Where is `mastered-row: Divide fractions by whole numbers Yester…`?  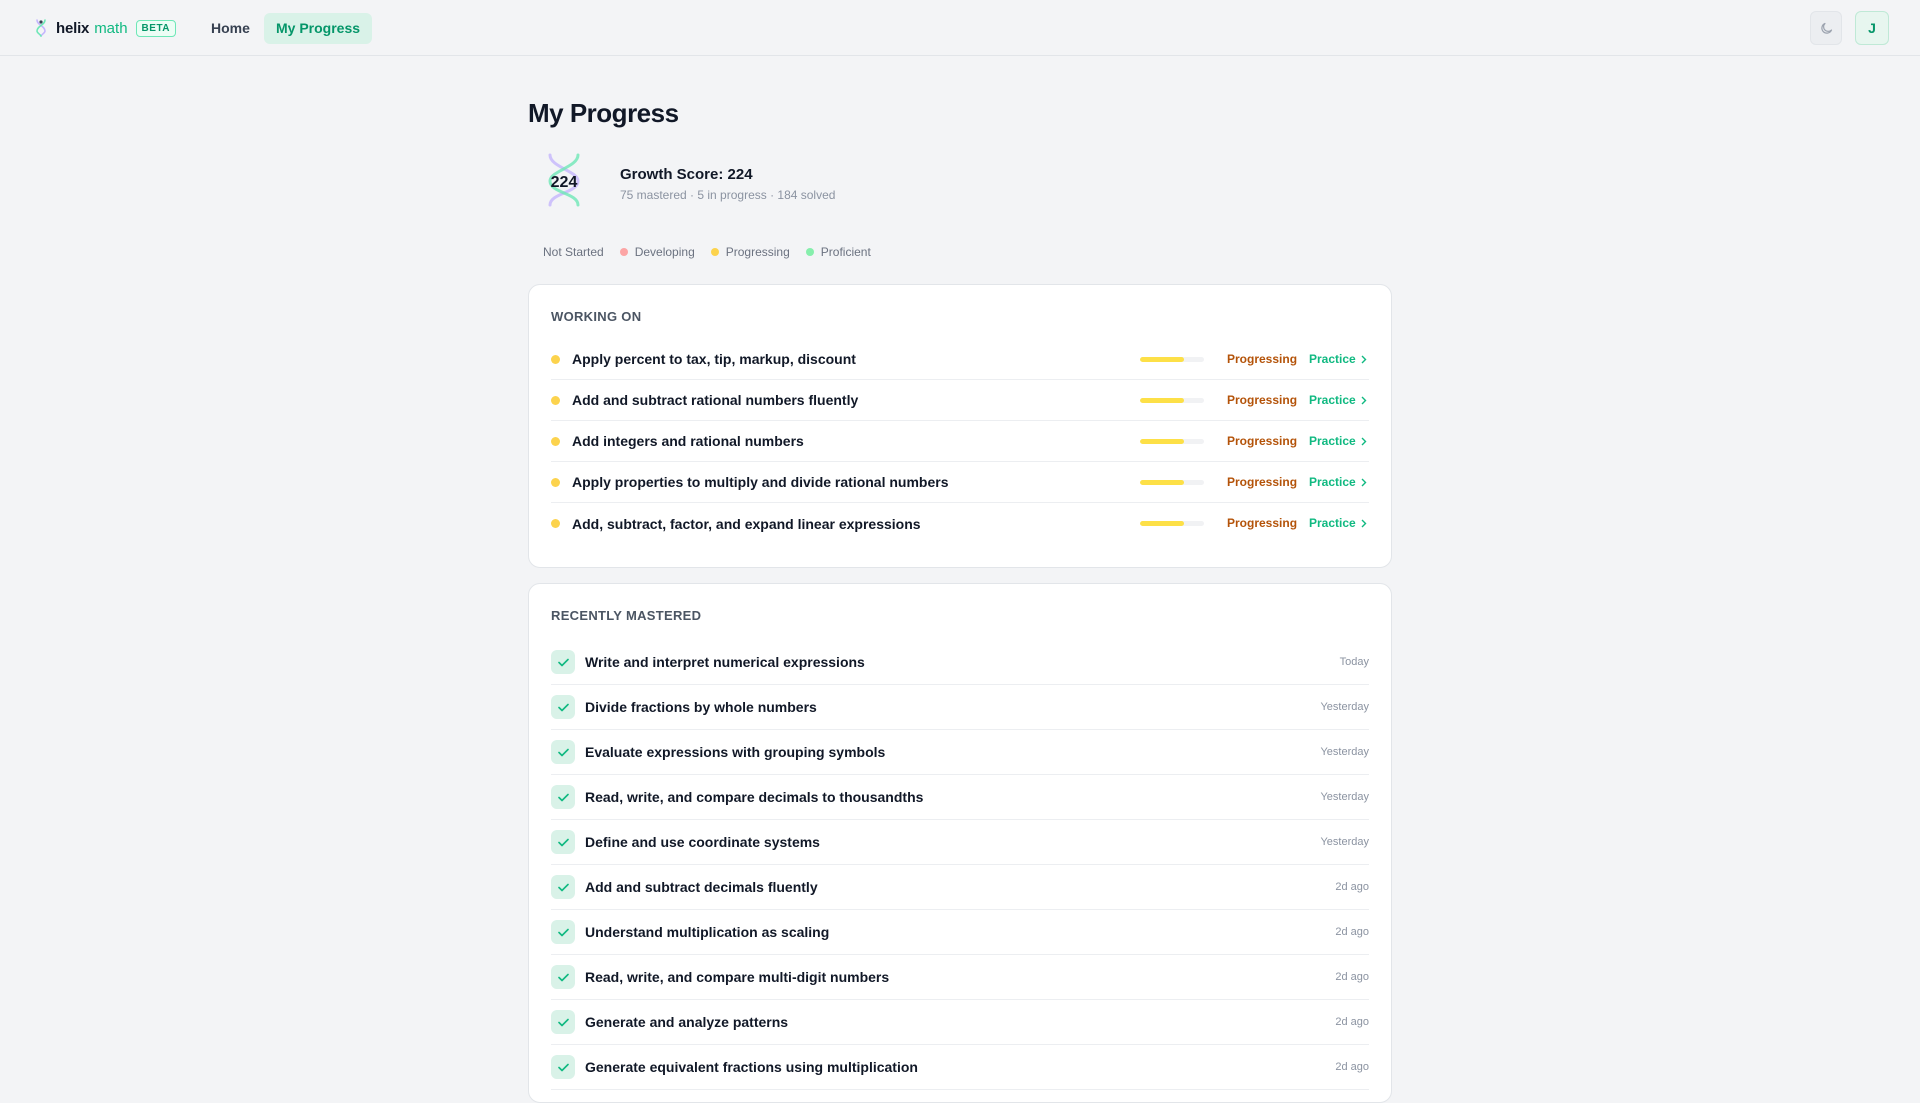 mastered-row: Divide fractions by whole numbers Yester… is located at coordinates (960, 707).